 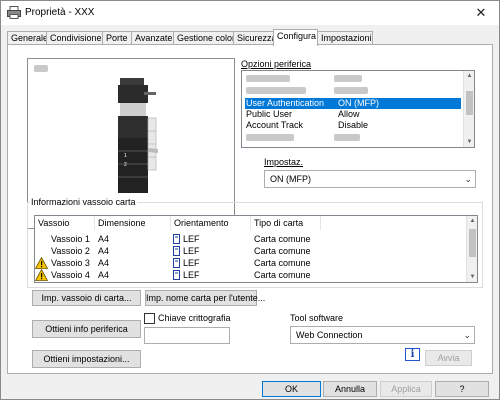 What do you see at coordinates (382, 335) in the screenshot?
I see `tool-software-select: Web Connection ⌄` at bounding box center [382, 335].